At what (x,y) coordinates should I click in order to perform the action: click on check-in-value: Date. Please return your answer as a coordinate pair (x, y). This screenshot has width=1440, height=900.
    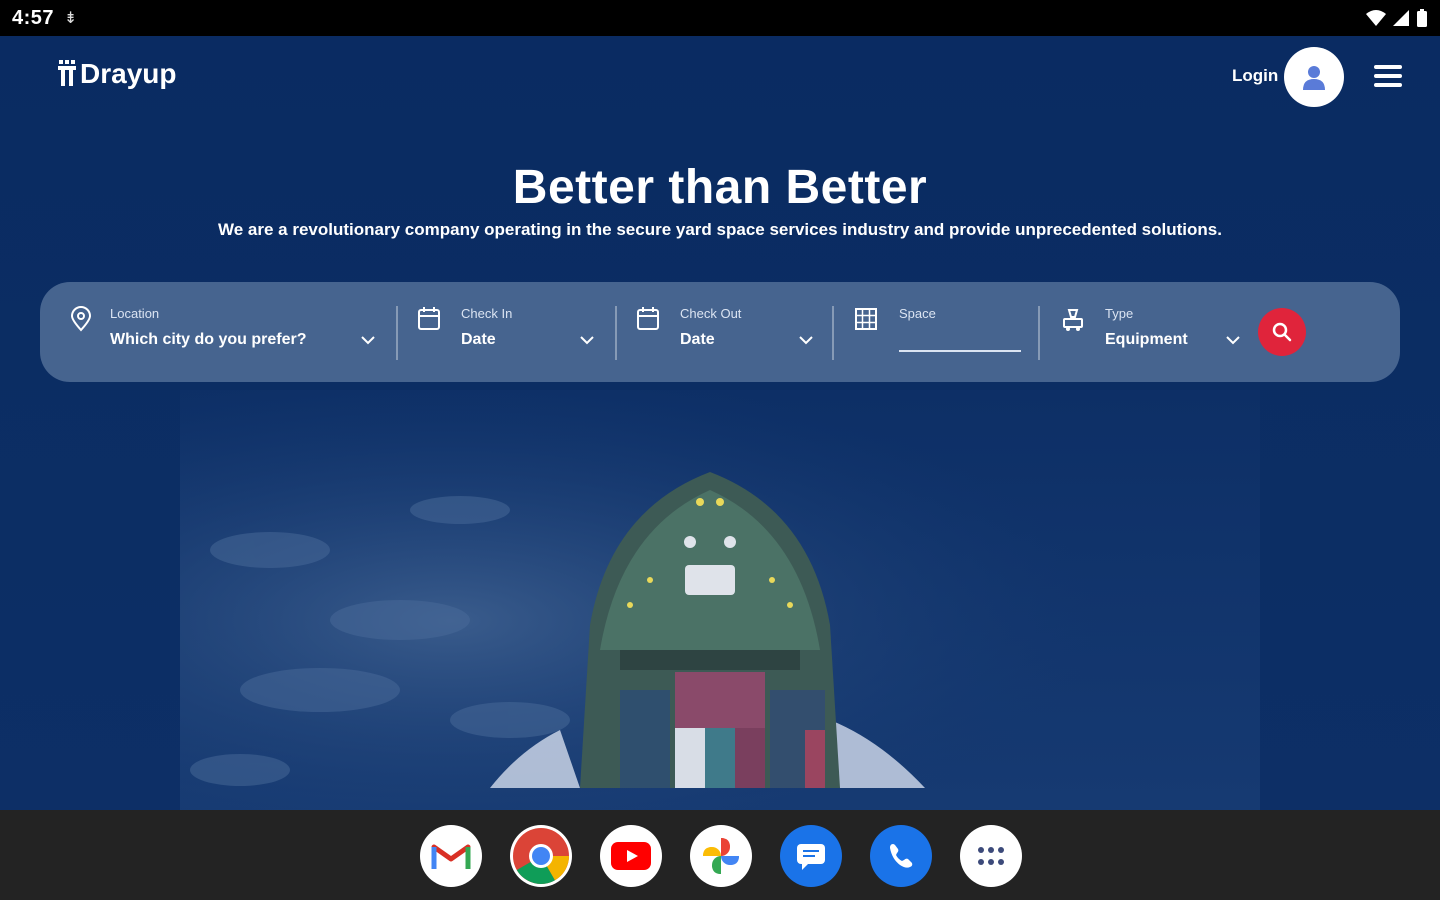
    Looking at the image, I should click on (478, 339).